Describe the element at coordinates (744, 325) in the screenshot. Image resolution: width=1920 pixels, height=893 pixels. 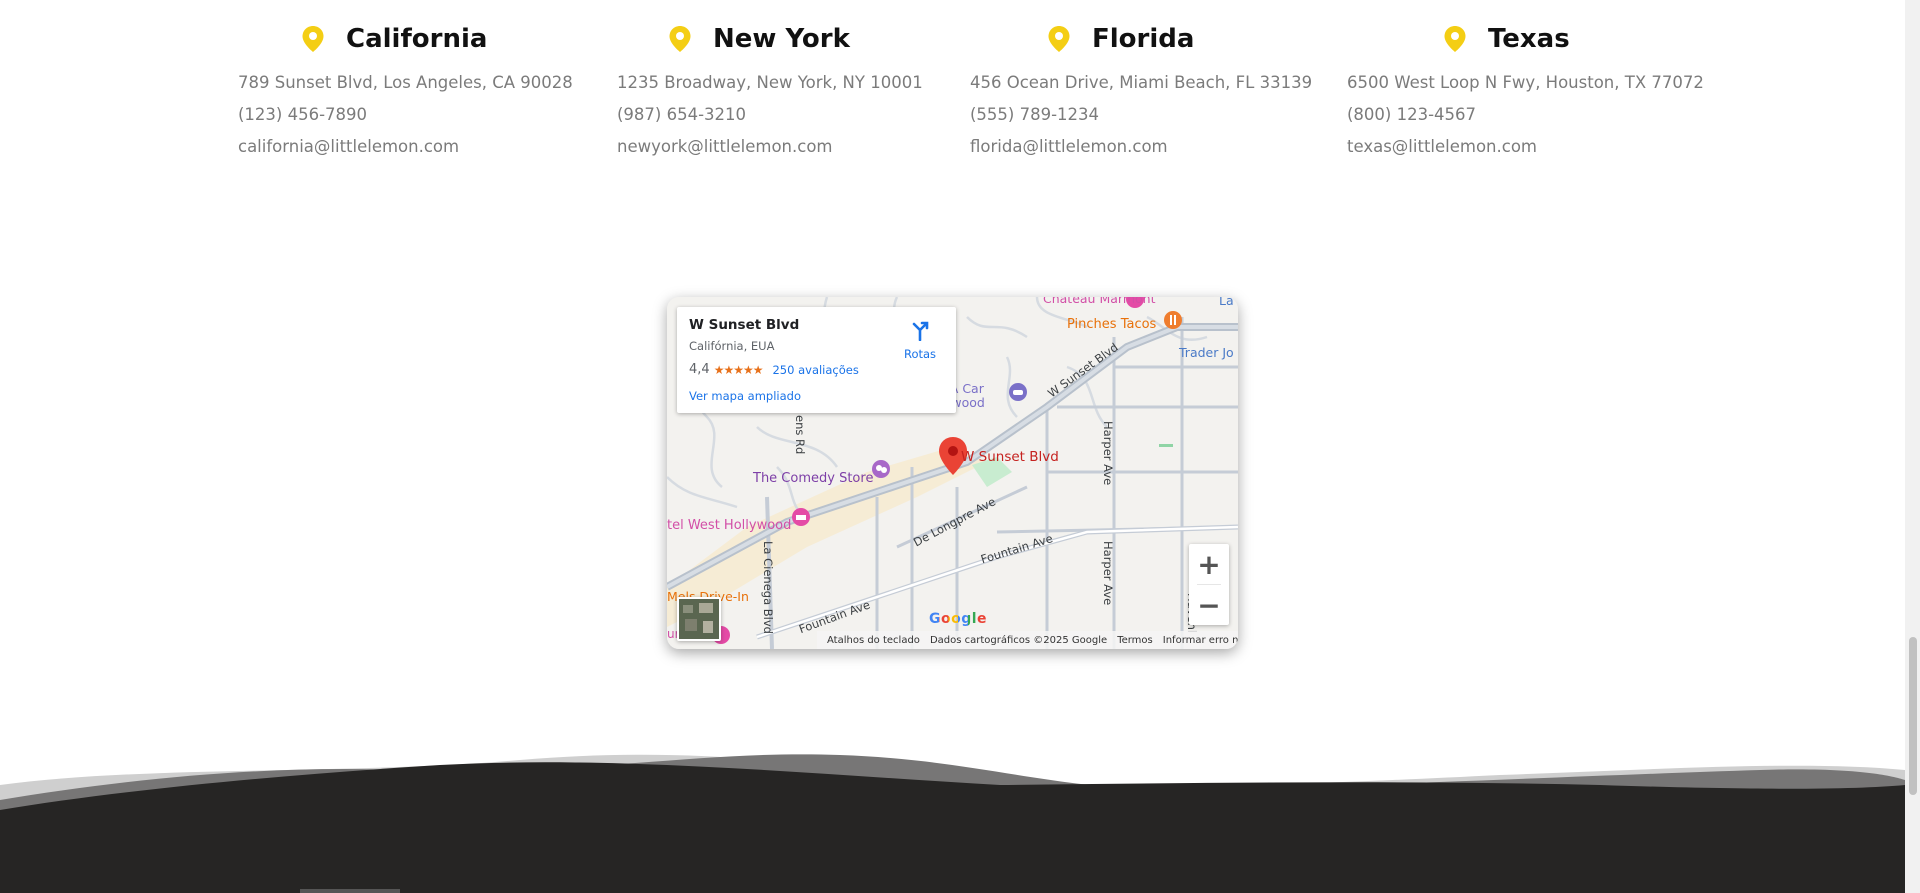
I see `place-title: W Sunset Blvd` at that location.